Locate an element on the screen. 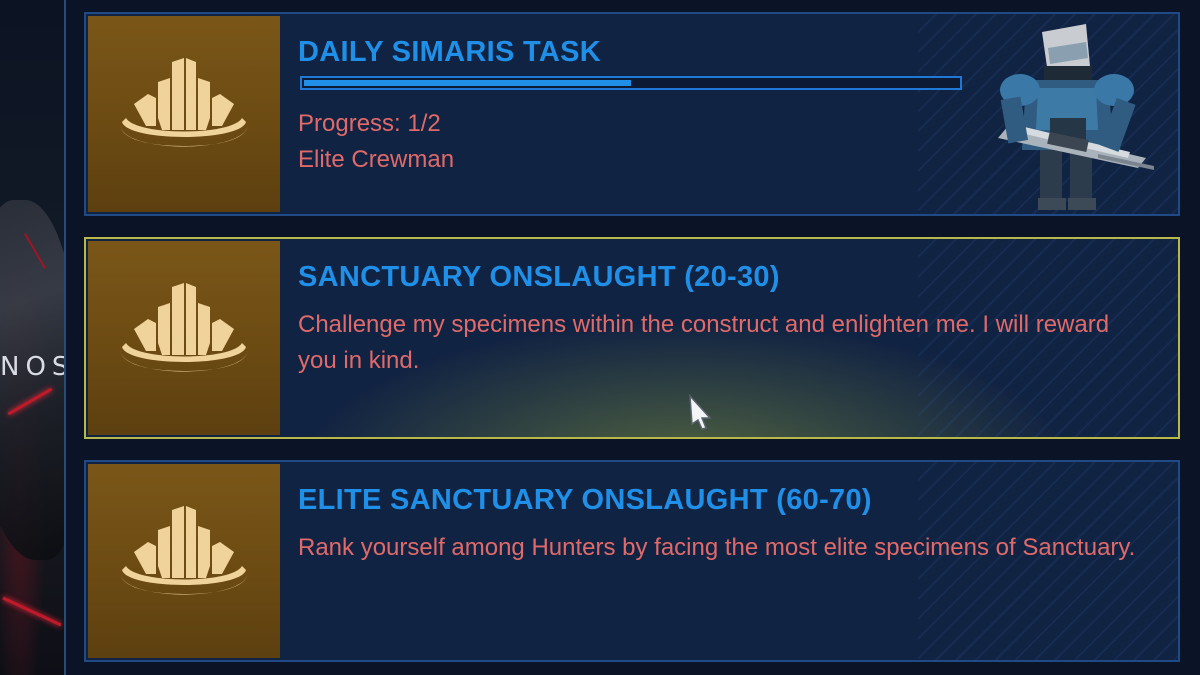 This screenshot has width=1200, height=675. task-title: SANCTUARY ONSLAUGHT (20-30) is located at coordinates (539, 277).